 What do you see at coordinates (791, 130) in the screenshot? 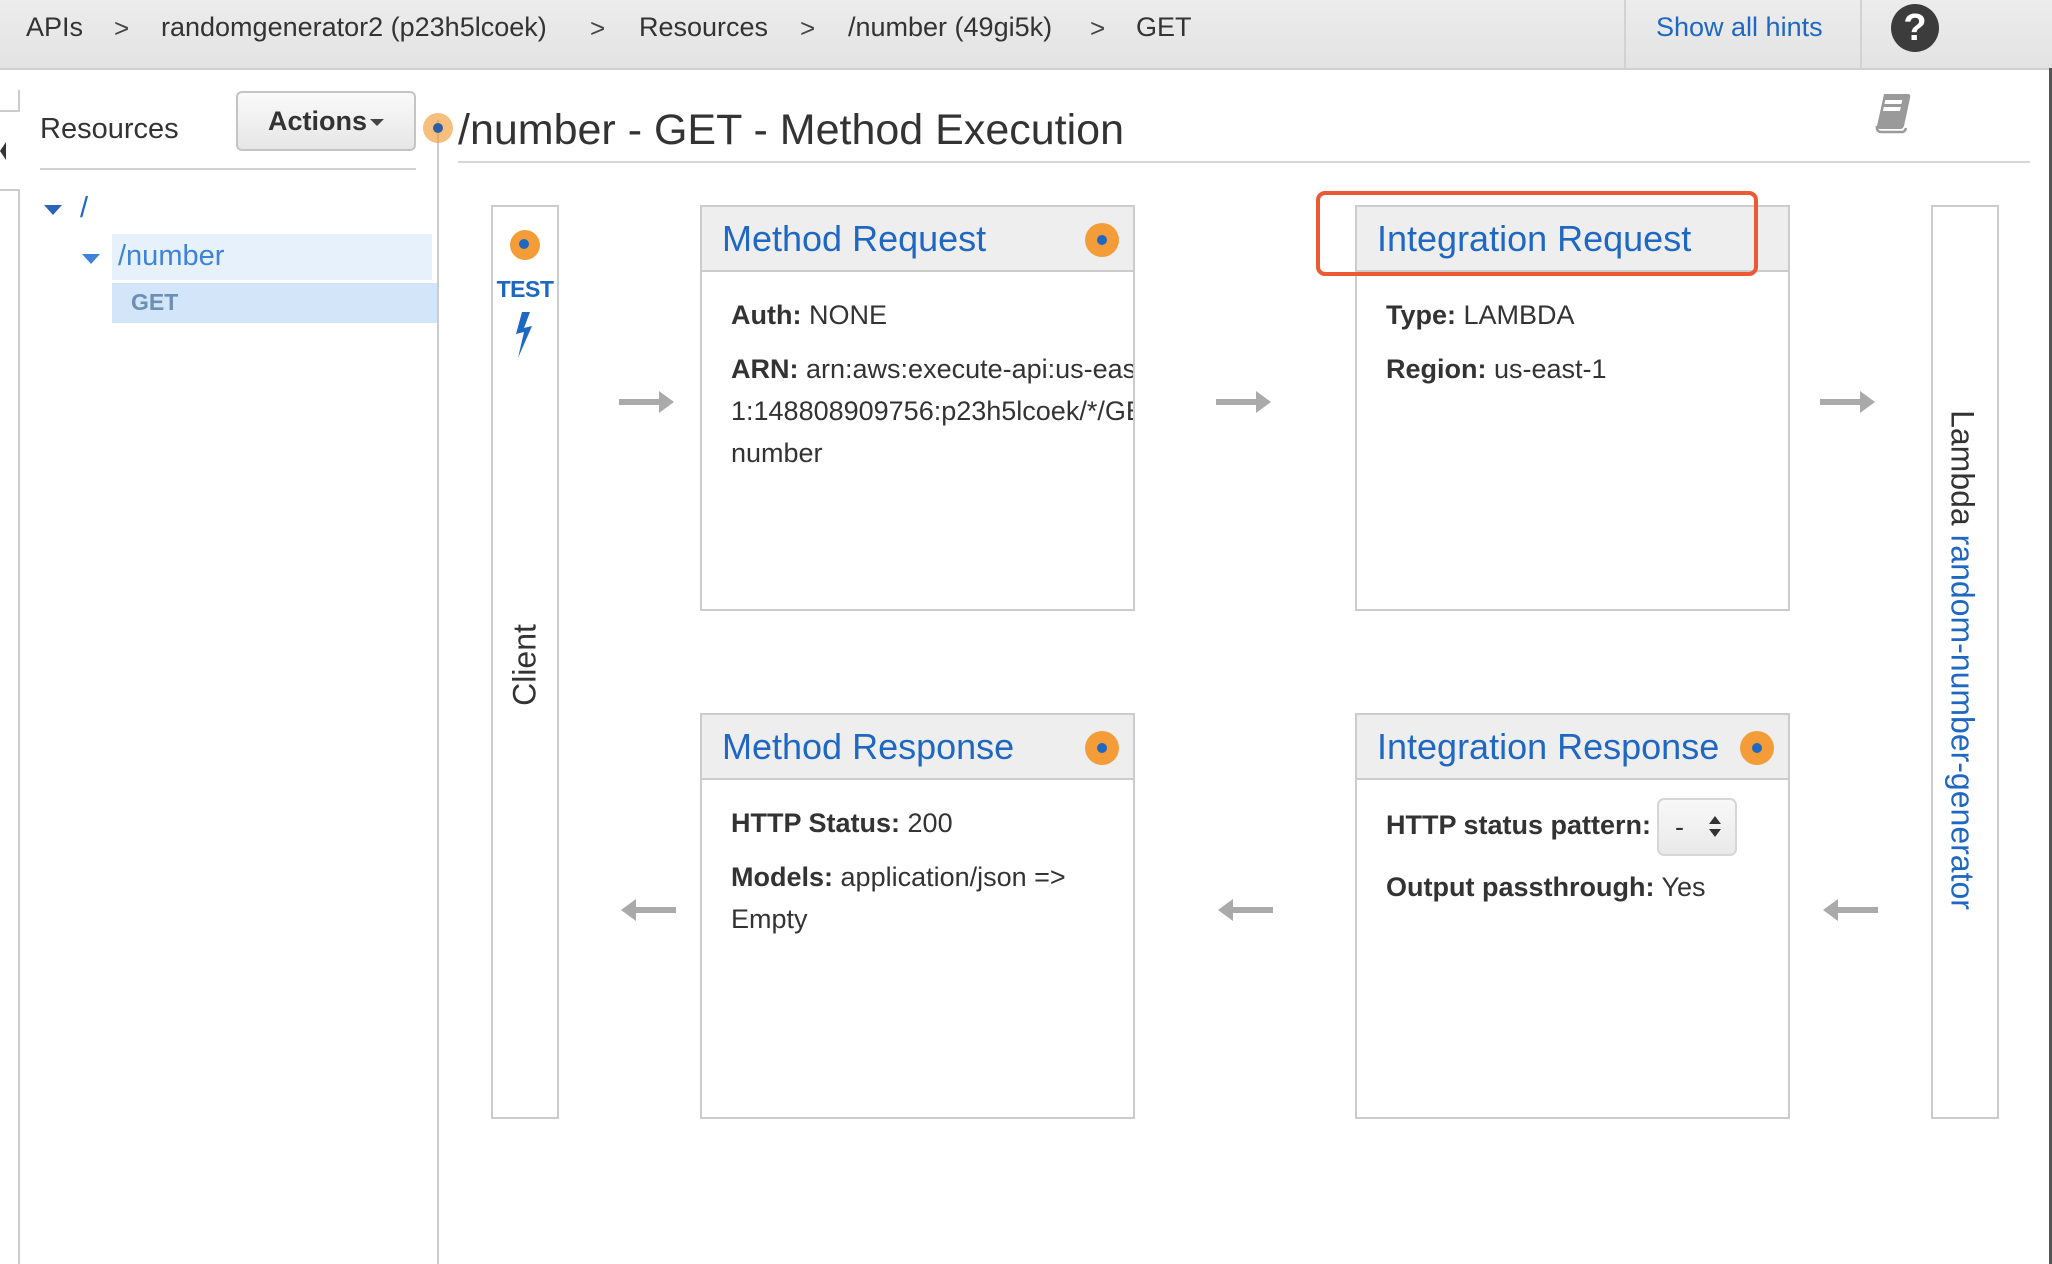
I see `page-title: /number - GET - Method Execution` at bounding box center [791, 130].